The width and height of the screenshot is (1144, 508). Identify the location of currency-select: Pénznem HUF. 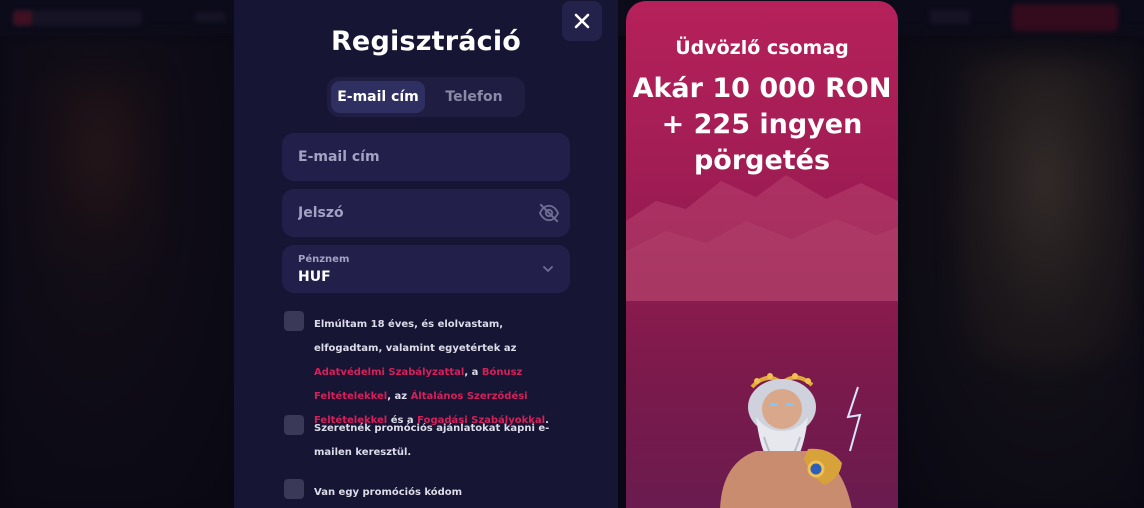
(426, 269).